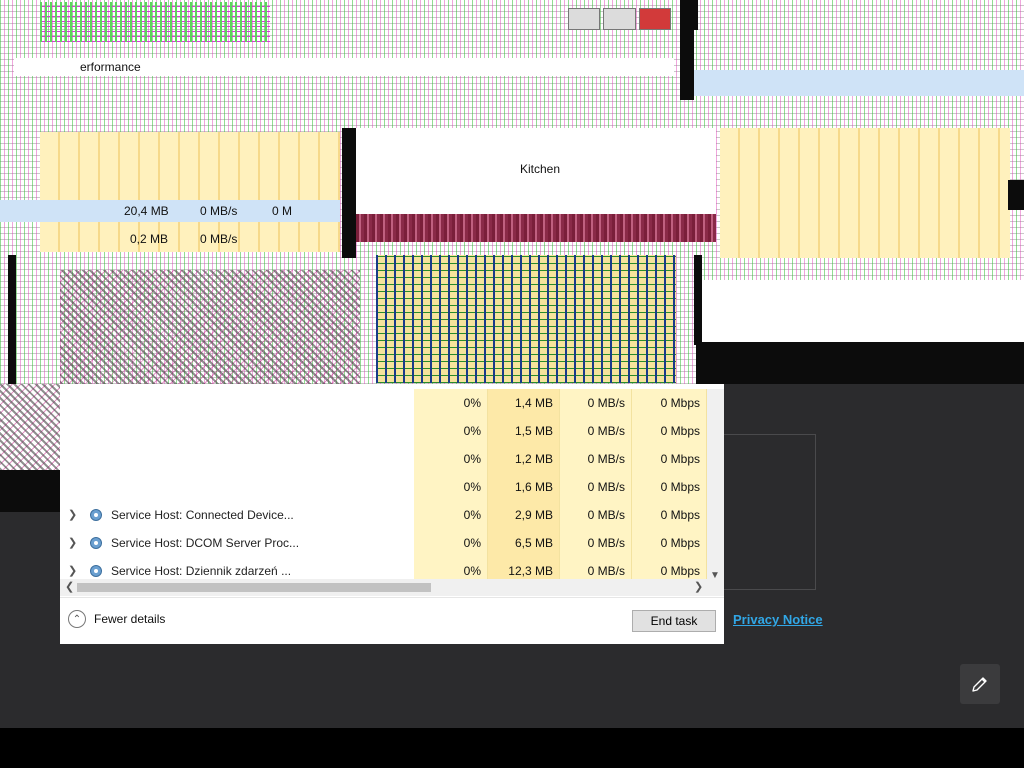 Image resolution: width=1024 pixels, height=768 pixels. I want to click on chevron-up-circle-icon: ⌃, so click(77, 619).